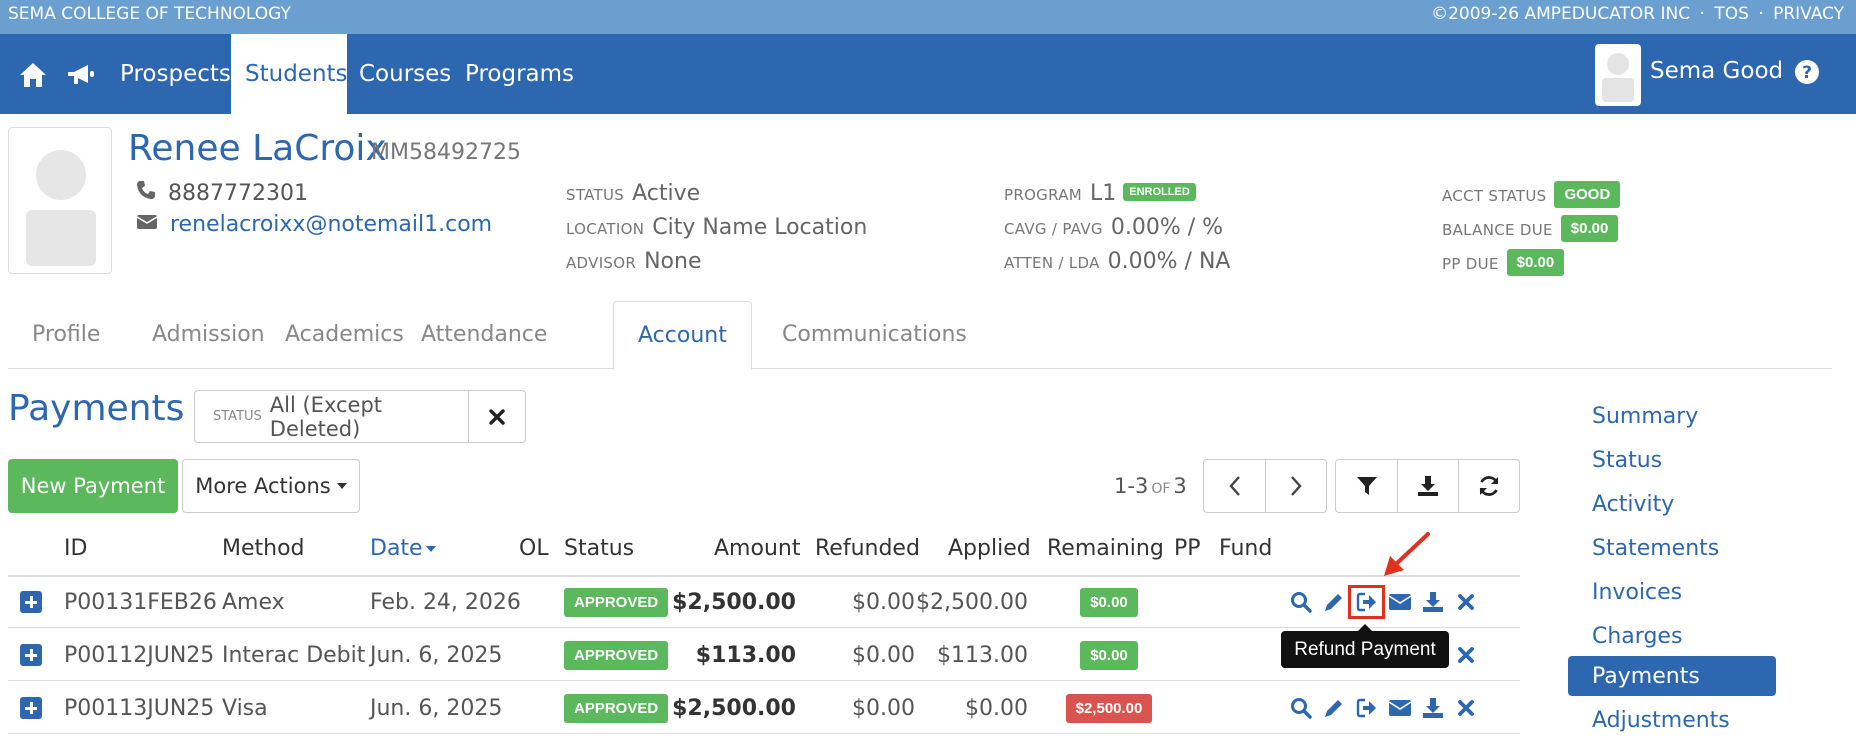 The height and width of the screenshot is (748, 1856). I want to click on phone-number: 8887772301, so click(238, 193).